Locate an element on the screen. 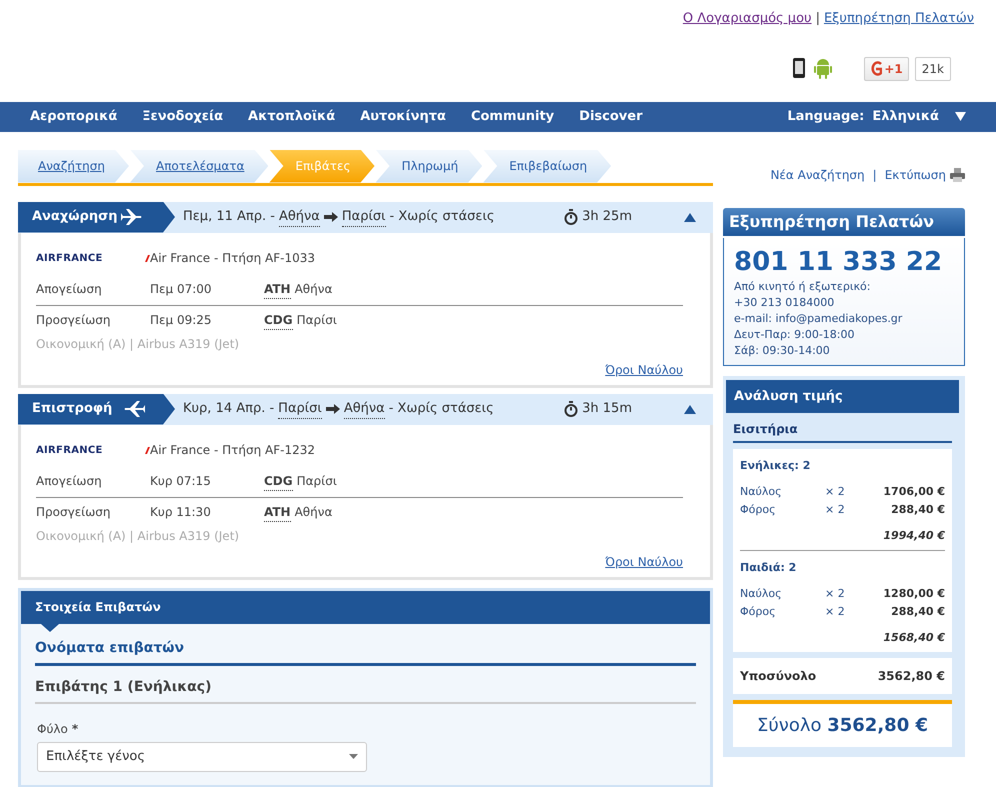 The image size is (996, 787). contact-info: e-mail: info@pamediakopes.gr is located at coordinates (819, 319).